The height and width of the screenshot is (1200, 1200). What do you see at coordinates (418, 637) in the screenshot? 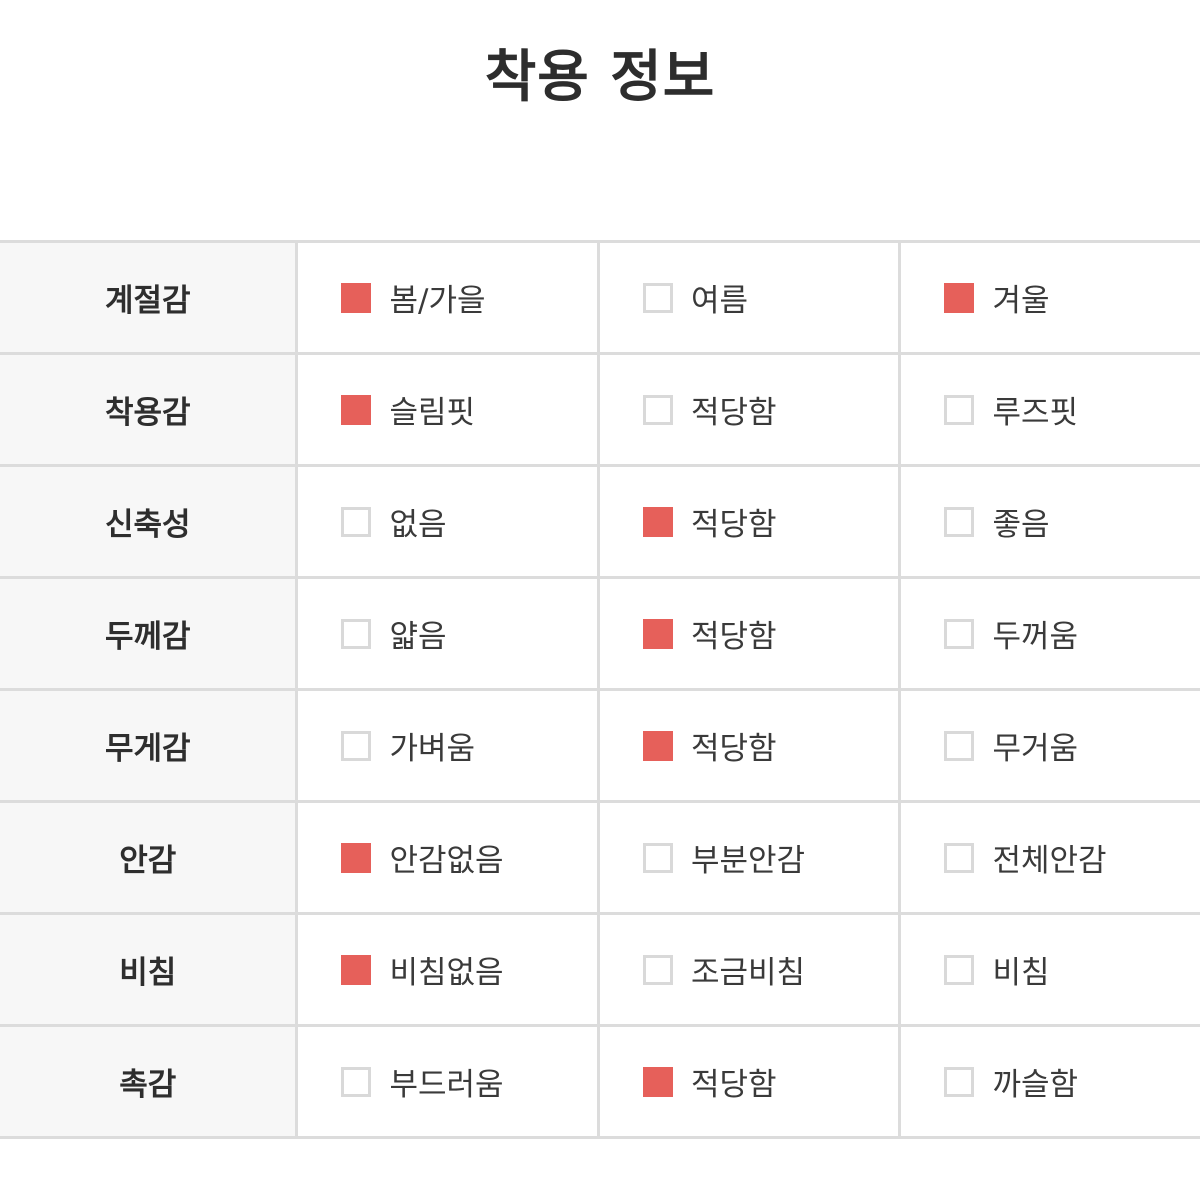
I see `option-label: 얇음` at bounding box center [418, 637].